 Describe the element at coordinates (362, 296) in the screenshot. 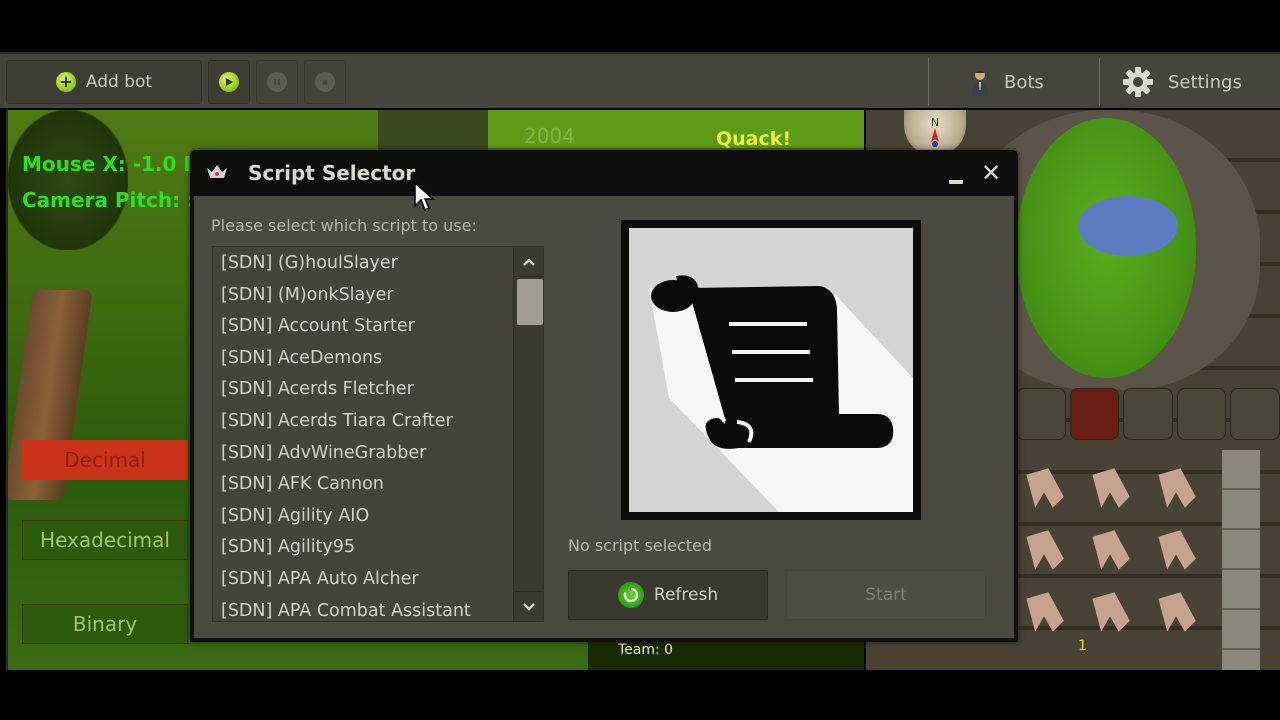

I see `script-list-item: [SDN] (M)onkSlayer` at that location.